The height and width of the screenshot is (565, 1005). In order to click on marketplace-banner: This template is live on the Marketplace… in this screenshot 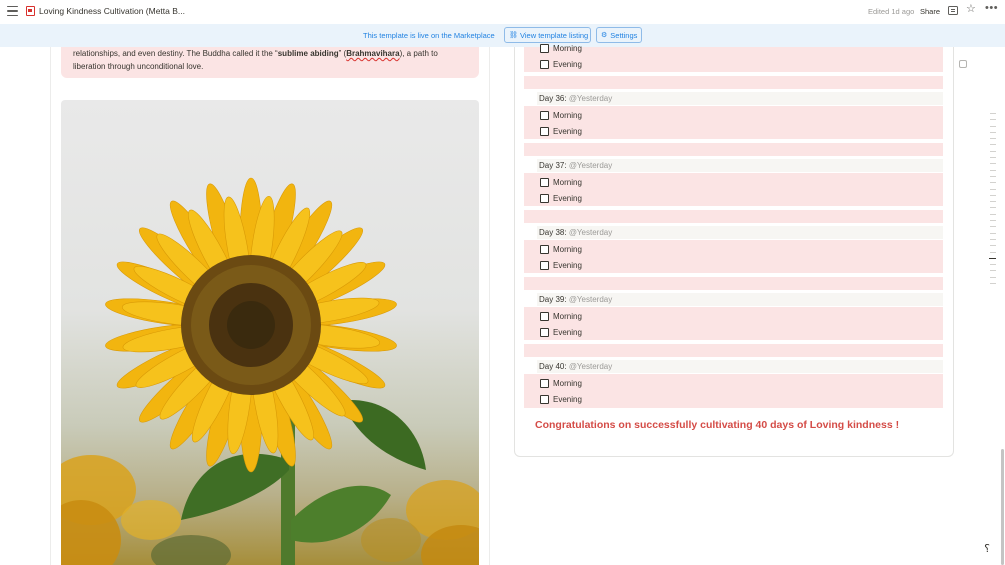, I will do `click(502, 35)`.